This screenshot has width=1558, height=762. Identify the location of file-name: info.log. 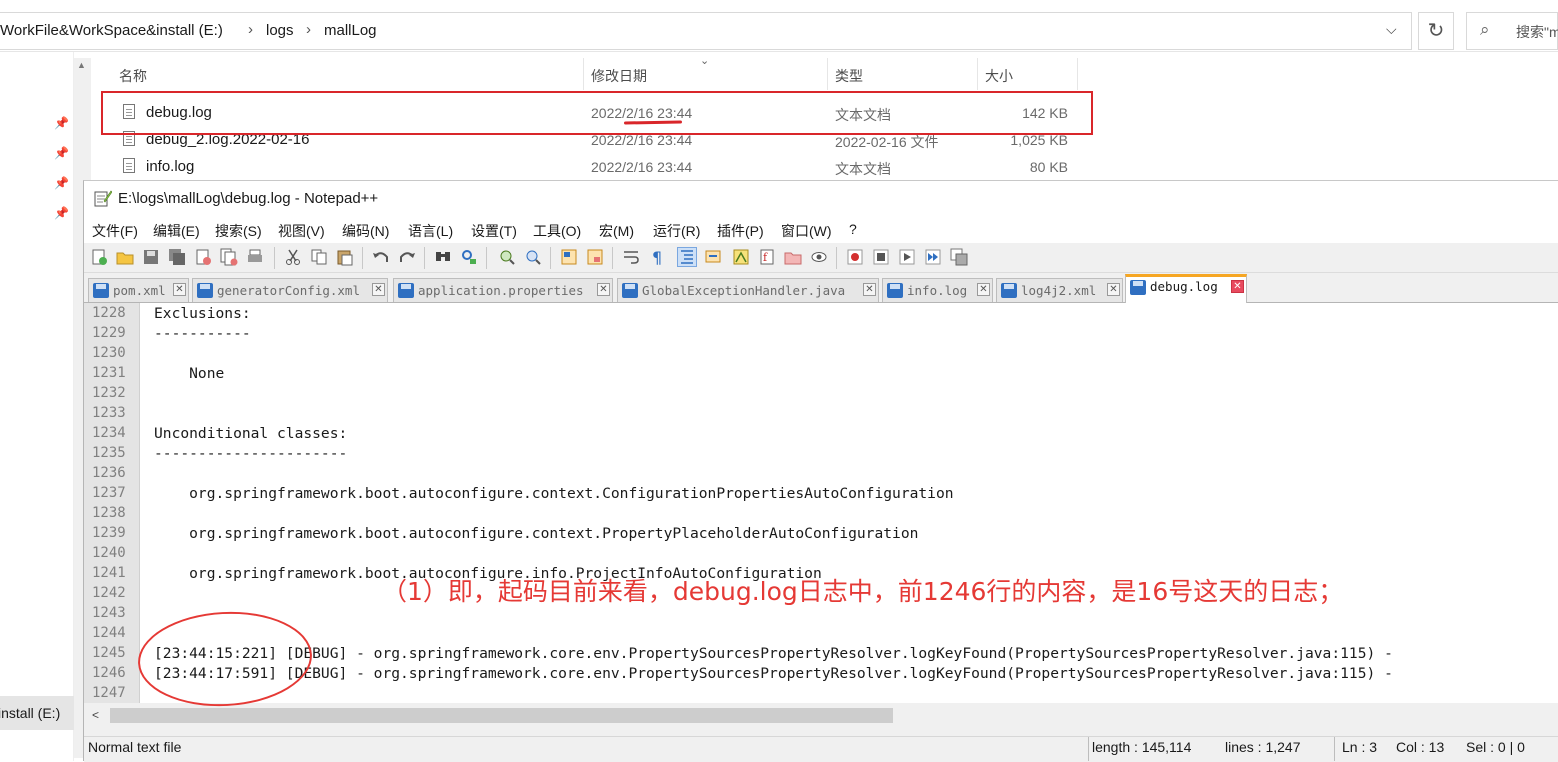
(170, 166).